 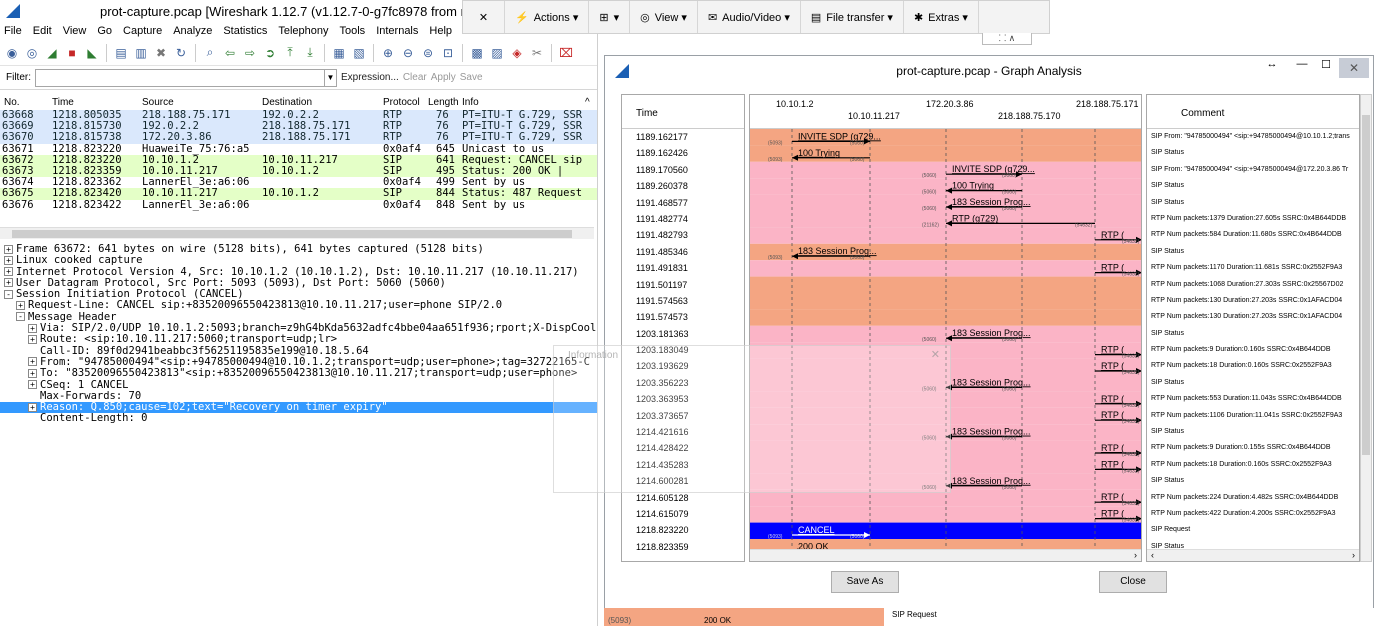 What do you see at coordinates (72, 53) in the screenshot?
I see `stop-capture-icon: ■` at bounding box center [72, 53].